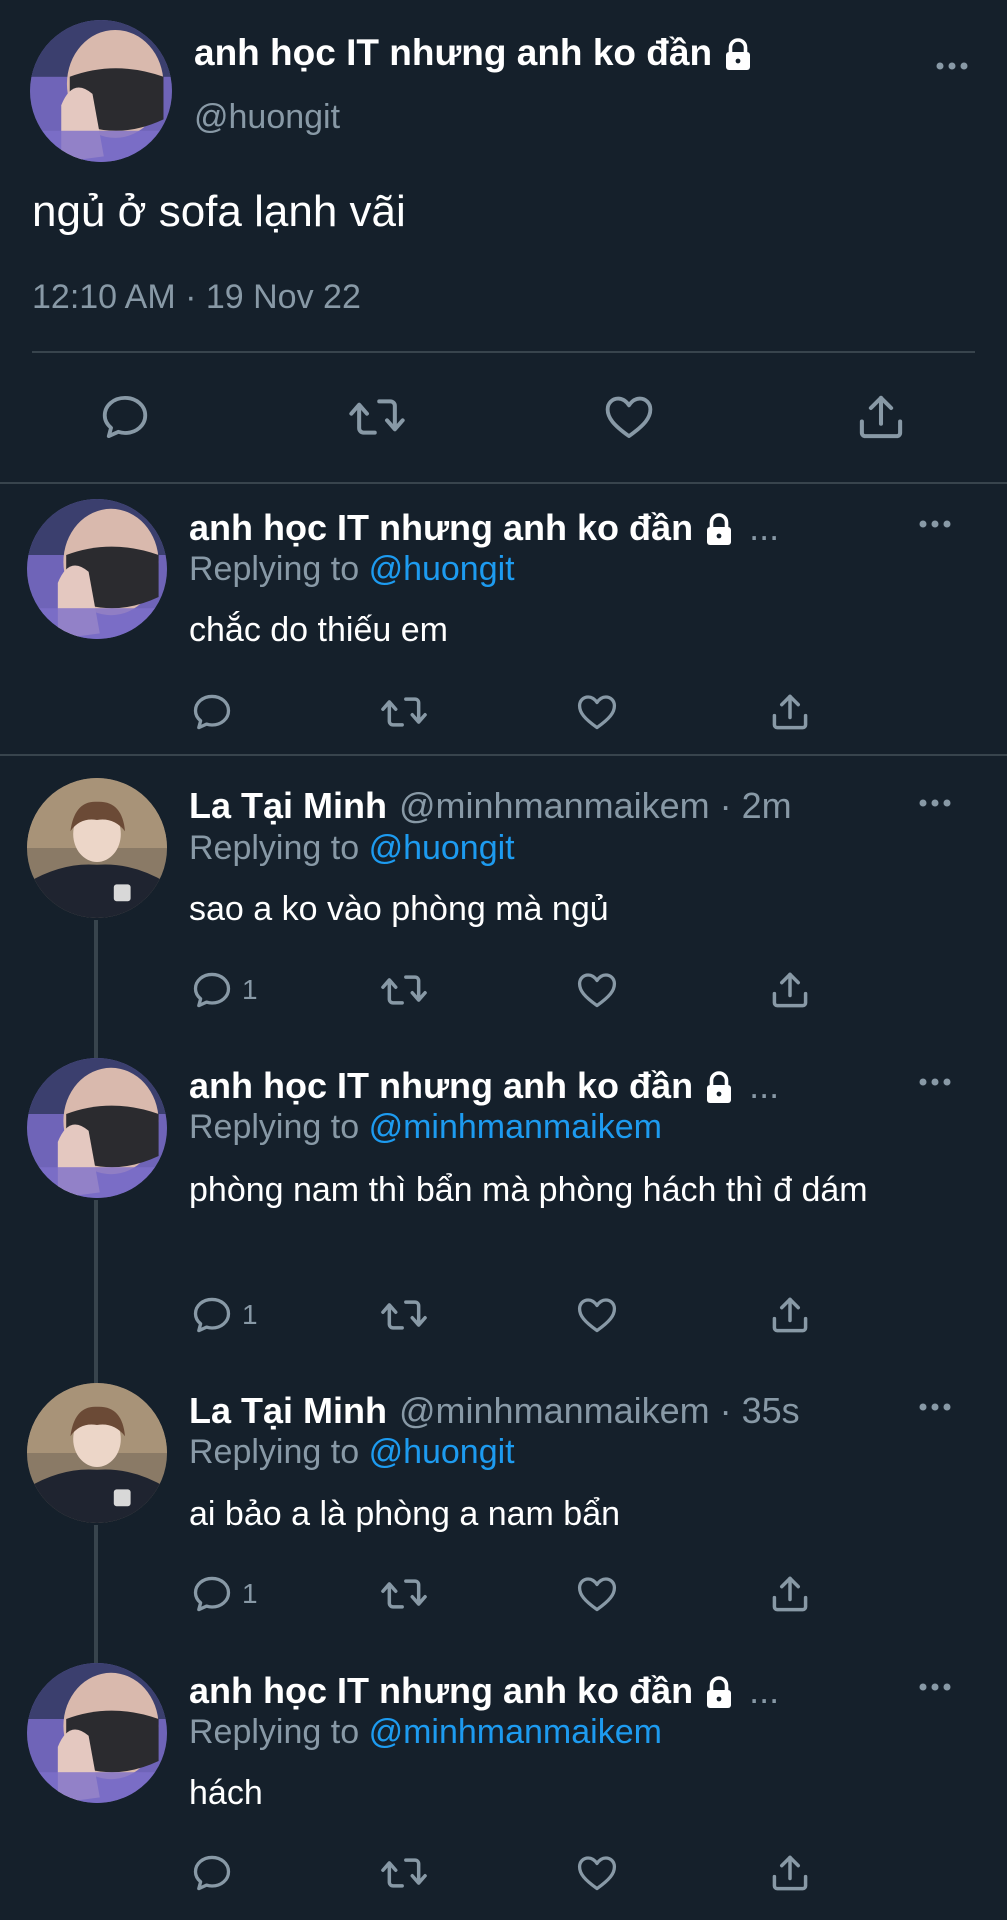 Image resolution: width=1007 pixels, height=1920 pixels. What do you see at coordinates (399, 909) in the screenshot?
I see `tweet-text: sao a ko vào phòng mà ngủ` at bounding box center [399, 909].